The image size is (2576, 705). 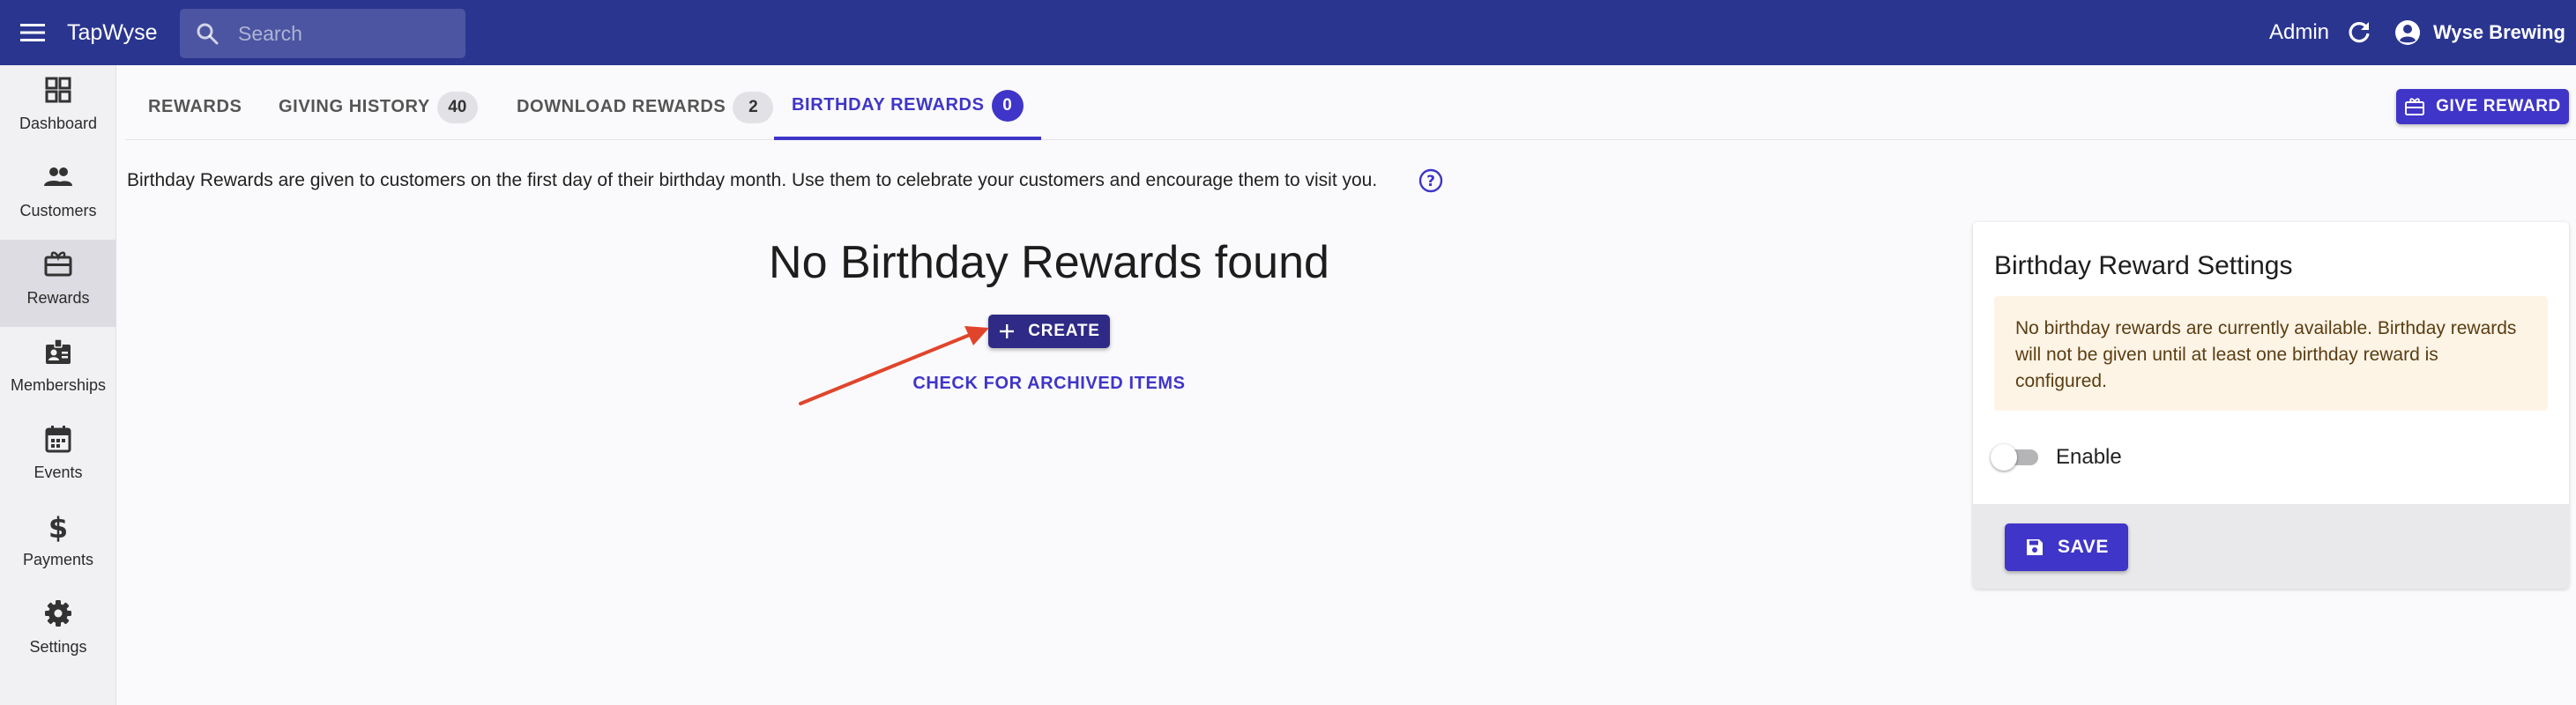 I want to click on give-reward-button: GIVE REWARD, so click(x=2482, y=106).